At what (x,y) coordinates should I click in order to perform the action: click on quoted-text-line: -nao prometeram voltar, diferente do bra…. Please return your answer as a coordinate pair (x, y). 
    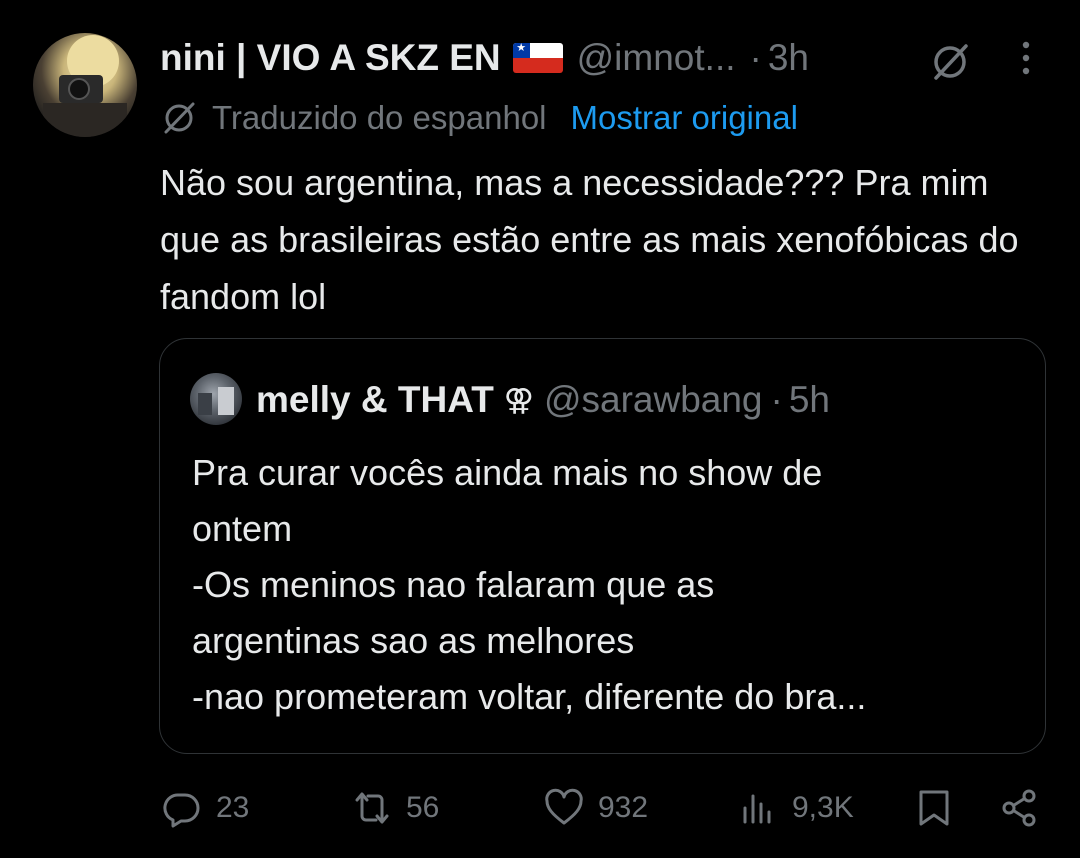
    Looking at the image, I should click on (529, 696).